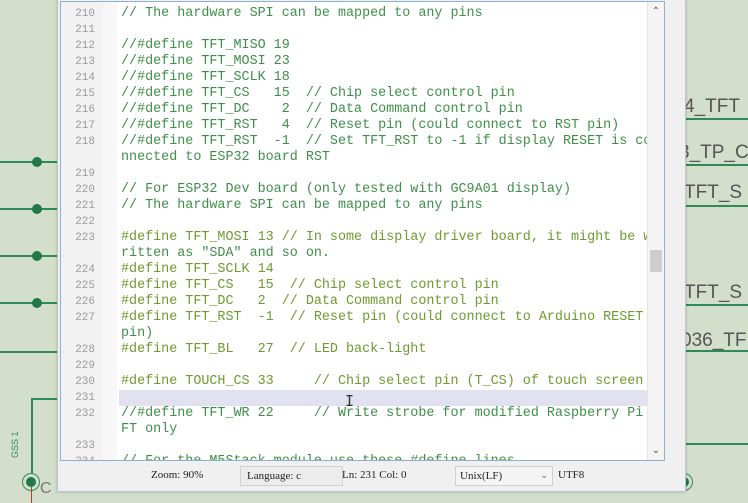 This screenshot has height=503, width=748. Describe the element at coordinates (481, 476) in the screenshot. I see `line-ending-value: Unix(LF)` at that location.